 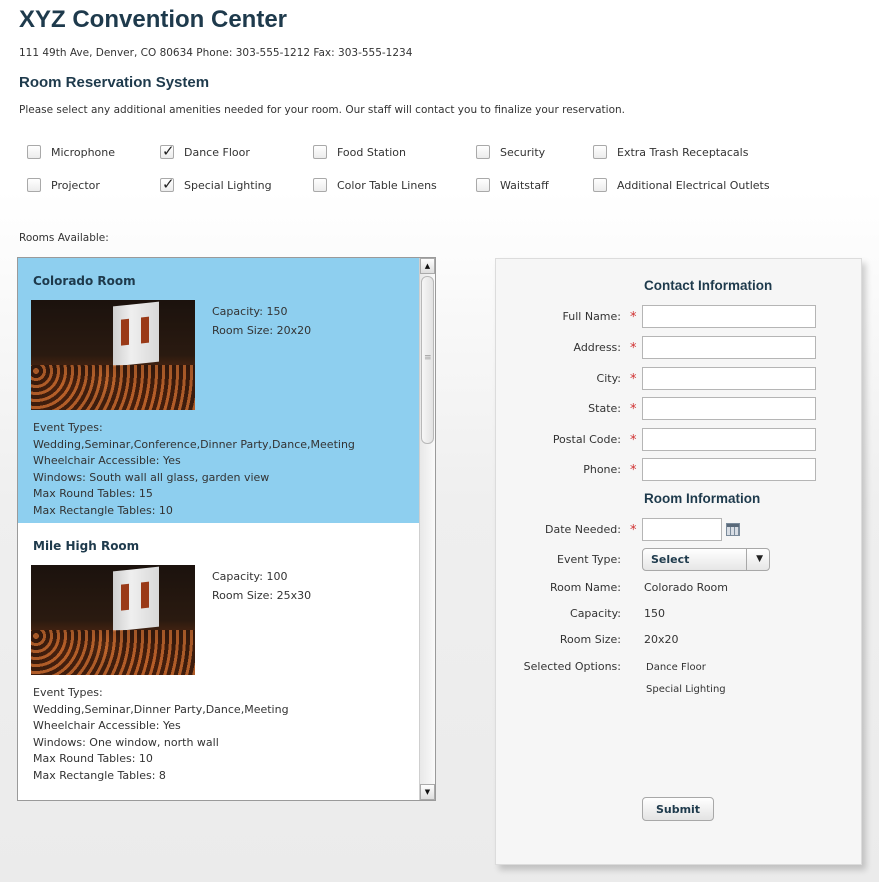 What do you see at coordinates (729, 439) in the screenshot?
I see `postal-code-input` at bounding box center [729, 439].